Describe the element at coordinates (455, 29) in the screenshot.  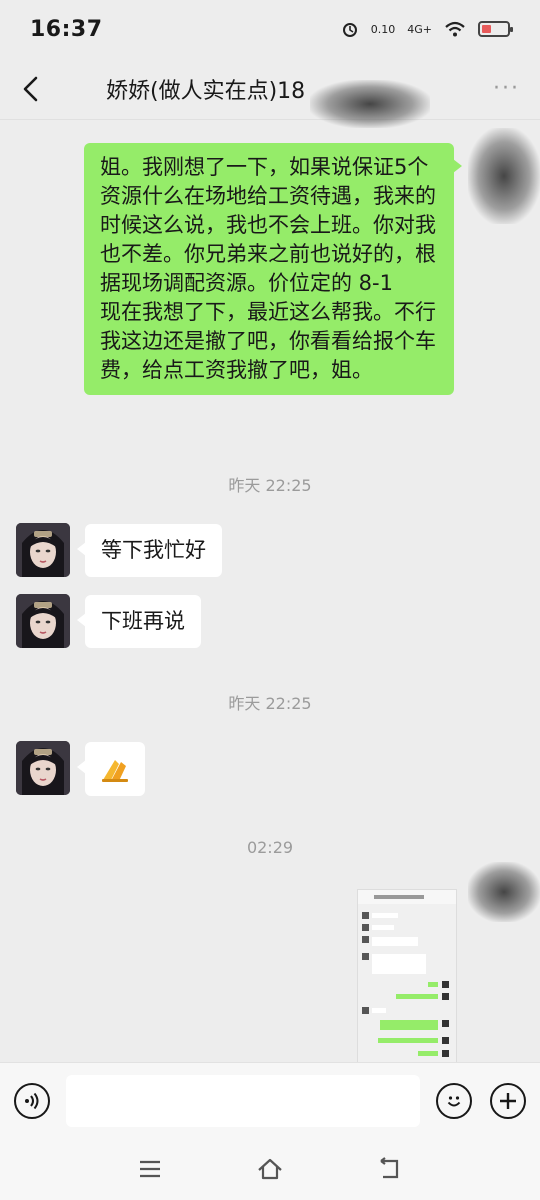
I see `wifi-icon` at that location.